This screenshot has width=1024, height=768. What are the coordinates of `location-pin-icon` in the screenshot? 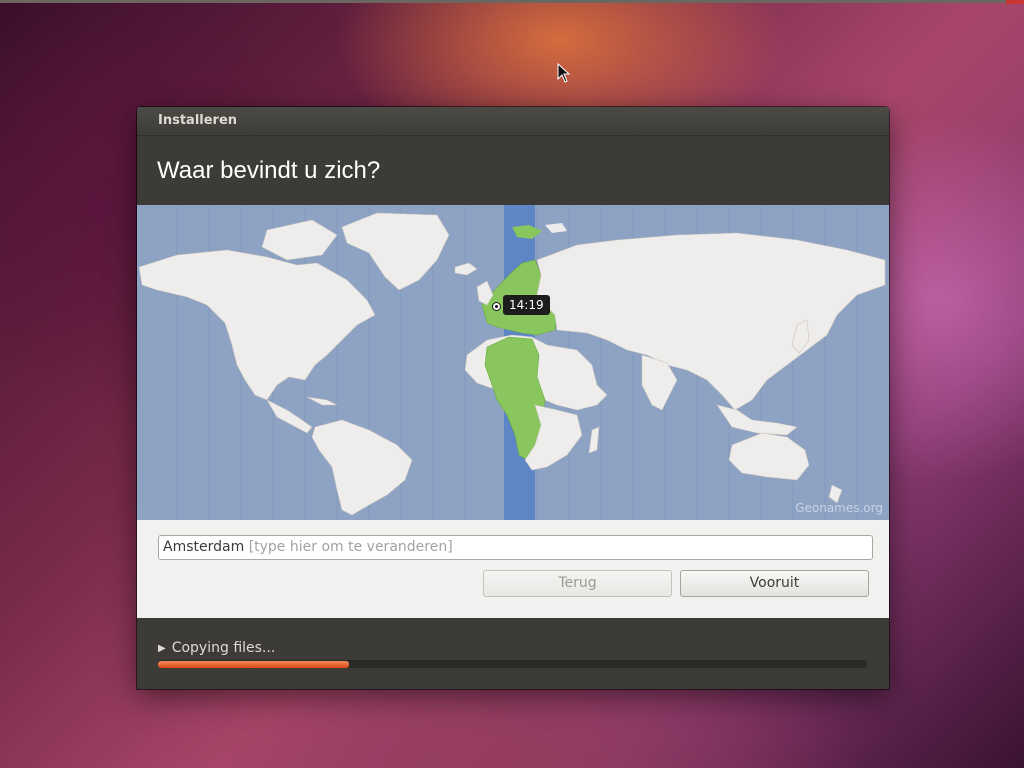 It's located at (496, 306).